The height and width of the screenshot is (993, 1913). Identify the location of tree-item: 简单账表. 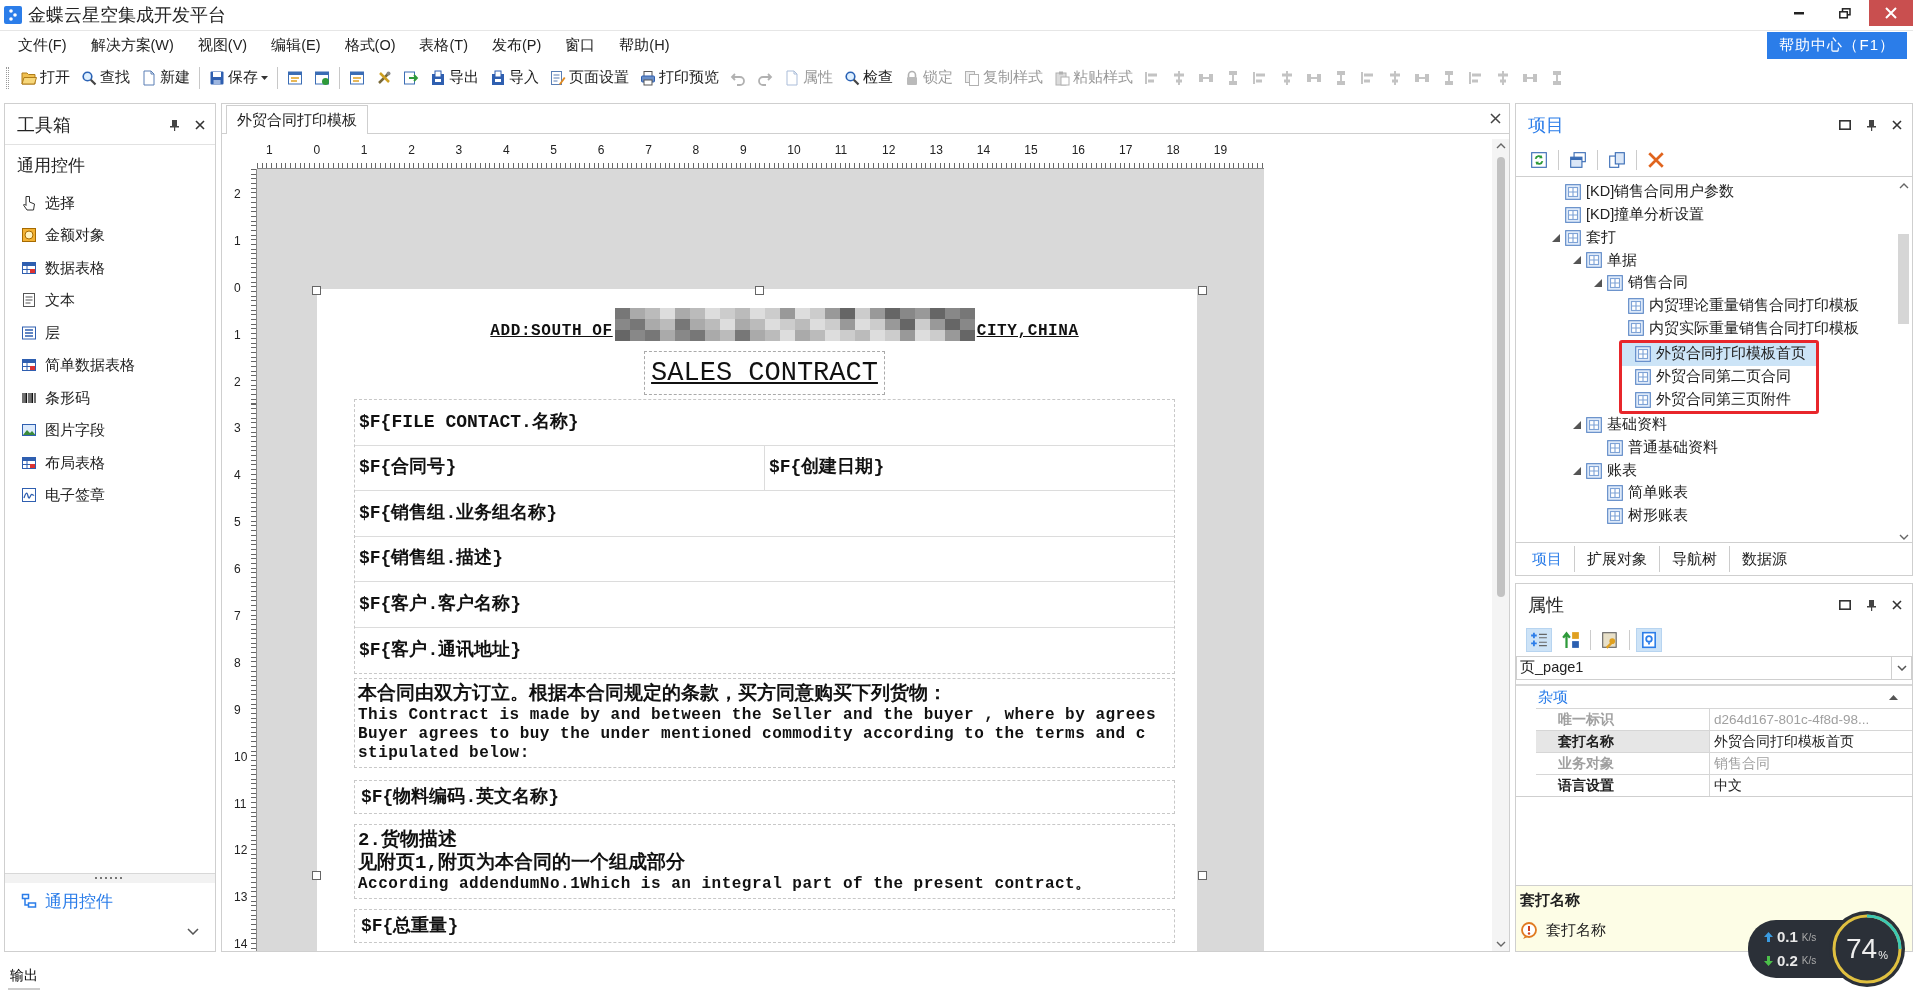
(1705, 493).